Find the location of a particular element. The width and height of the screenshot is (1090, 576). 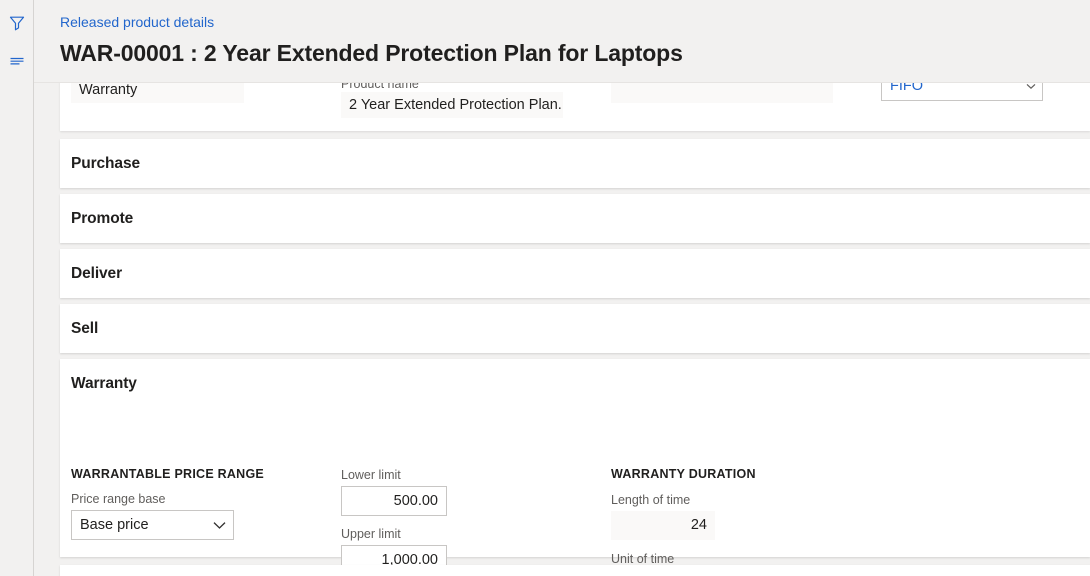

lower-limit-field: Lower limit 500.00 is located at coordinates (394, 491).